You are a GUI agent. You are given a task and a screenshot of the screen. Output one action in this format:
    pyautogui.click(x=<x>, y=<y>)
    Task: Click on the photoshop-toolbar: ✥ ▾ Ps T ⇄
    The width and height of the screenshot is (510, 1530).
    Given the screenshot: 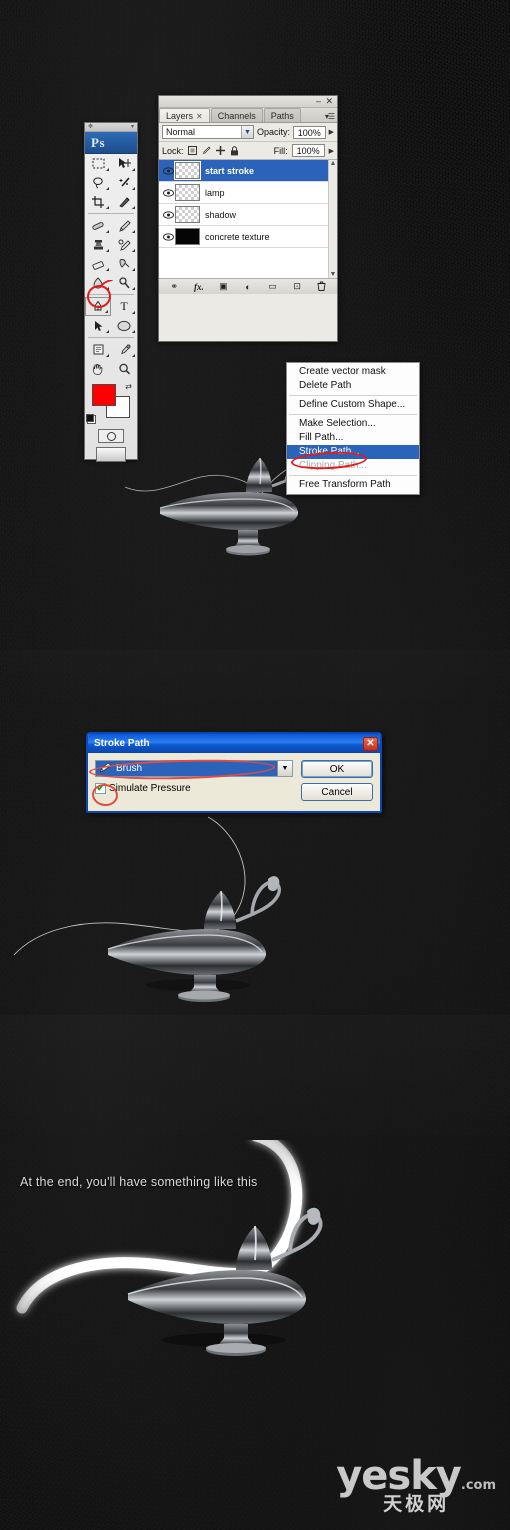 What is the action you would take?
    pyautogui.click(x=111, y=292)
    